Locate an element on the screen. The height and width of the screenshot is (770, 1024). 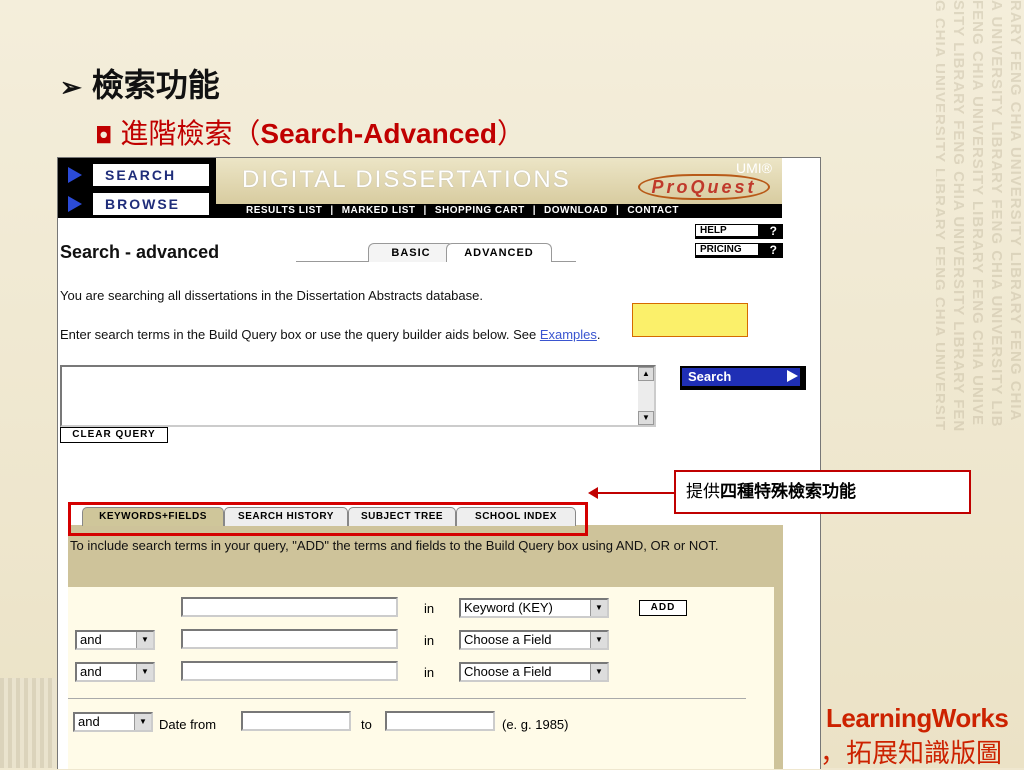
date-from-input is located at coordinates (296, 721).